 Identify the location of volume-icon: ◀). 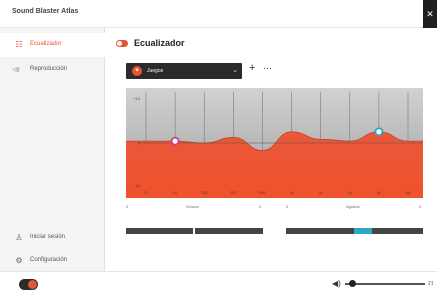
(336, 283).